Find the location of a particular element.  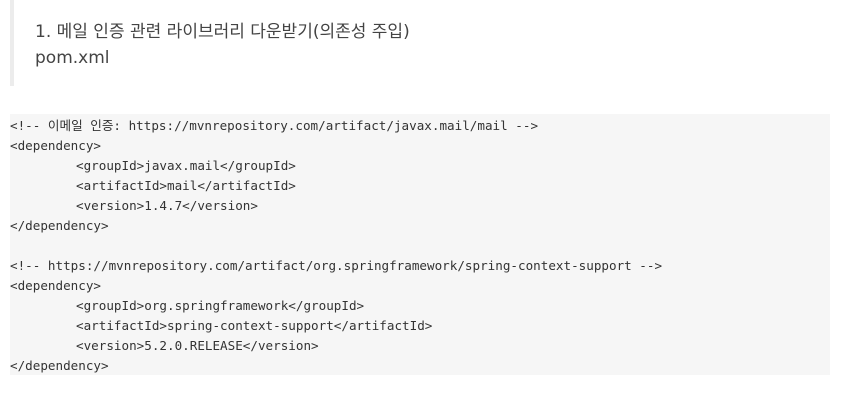

code-version: <version>1.4.7</version> is located at coordinates (167, 205).